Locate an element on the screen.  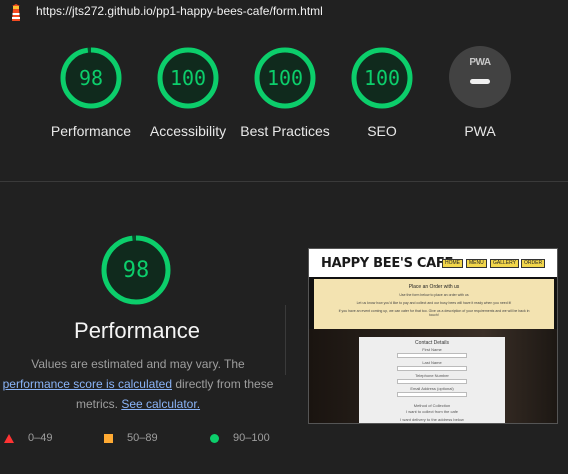
email-field is located at coordinates (432, 394).